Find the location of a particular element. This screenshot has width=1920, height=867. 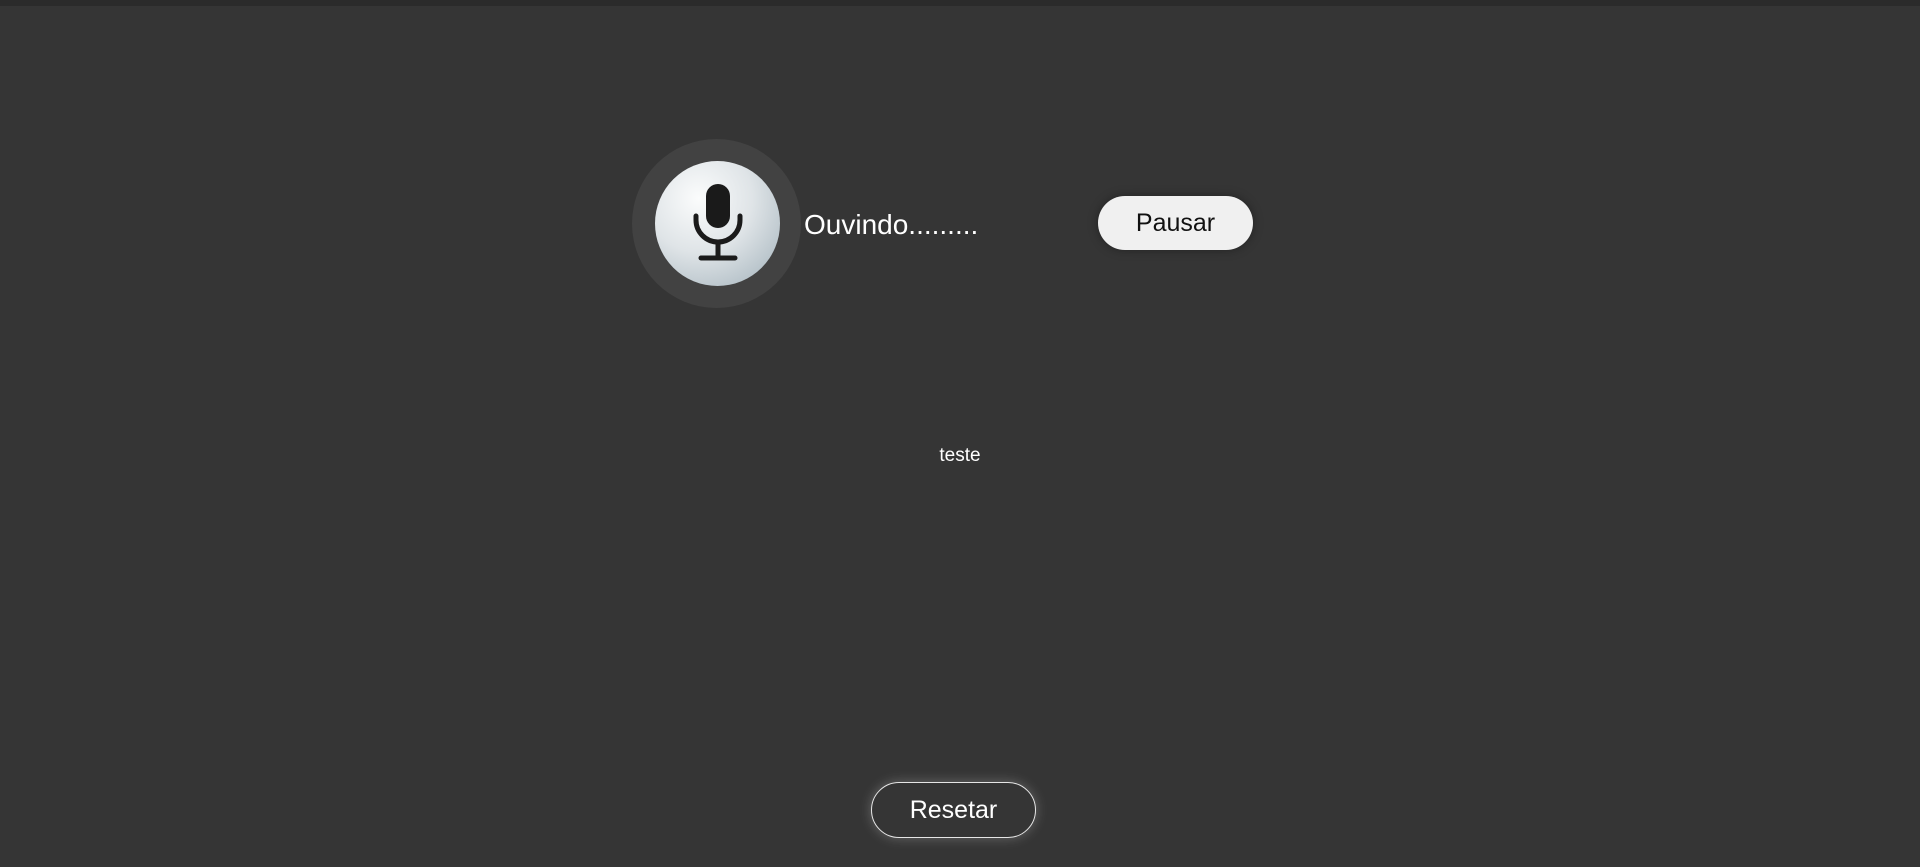

microphone-icon is located at coordinates (717, 221).